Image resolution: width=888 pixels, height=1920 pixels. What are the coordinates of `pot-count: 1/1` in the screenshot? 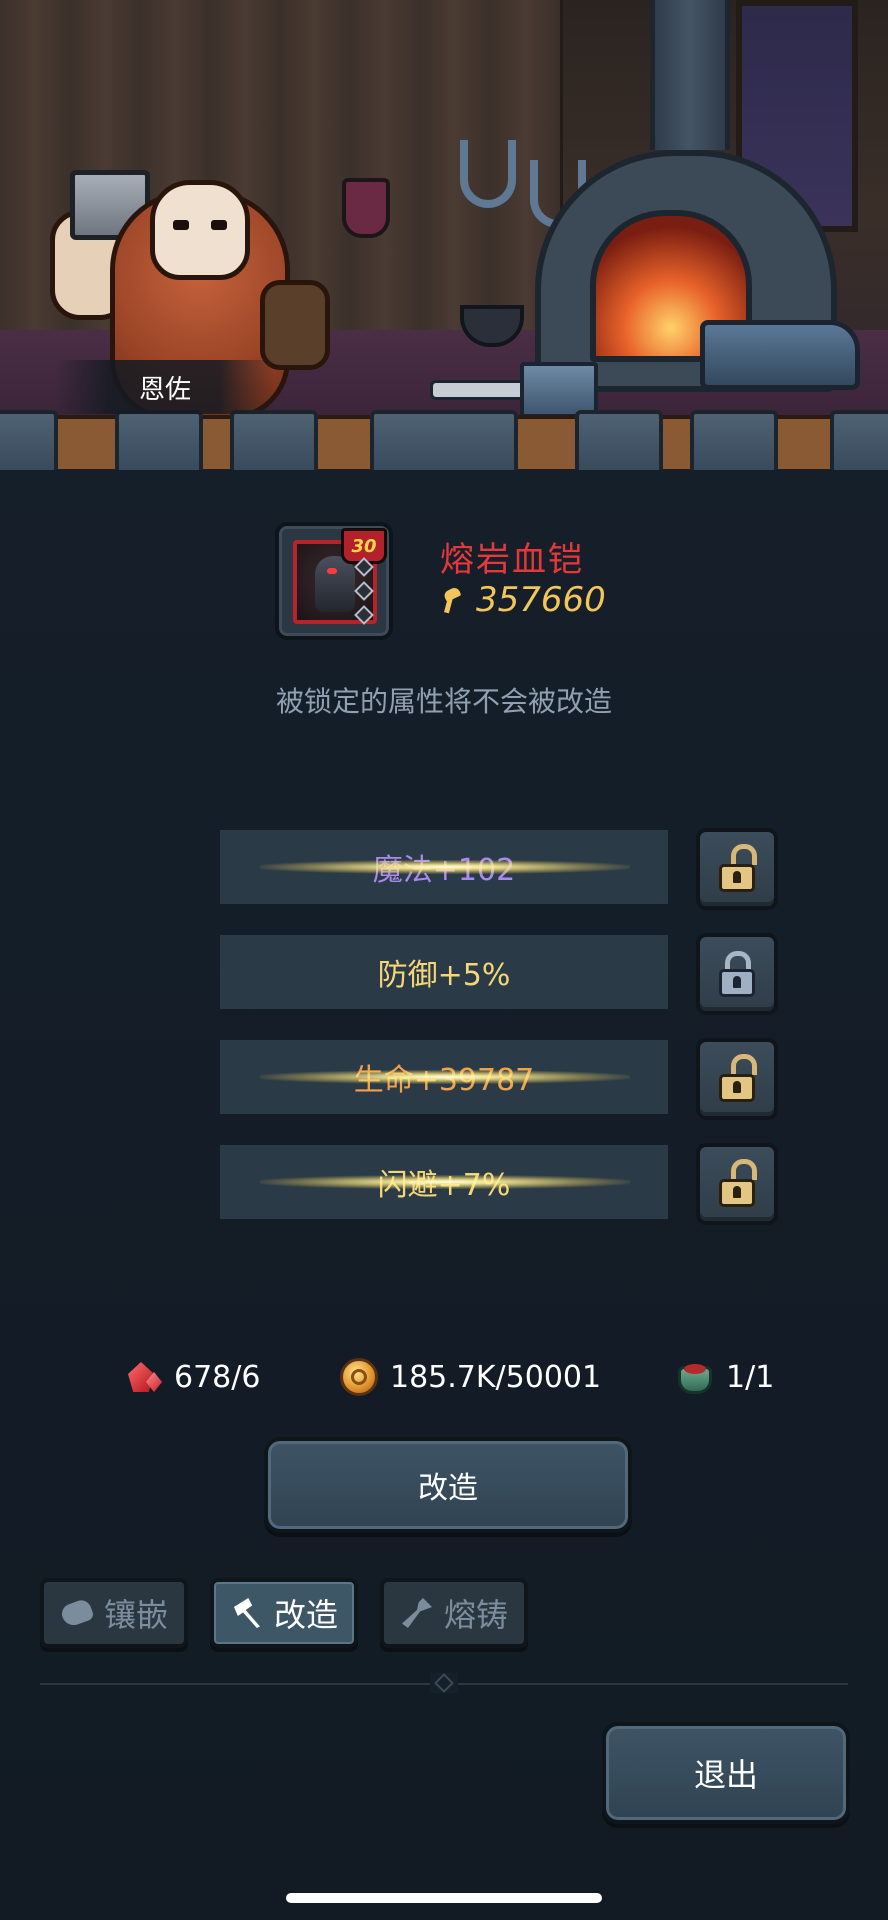 It's located at (750, 1377).